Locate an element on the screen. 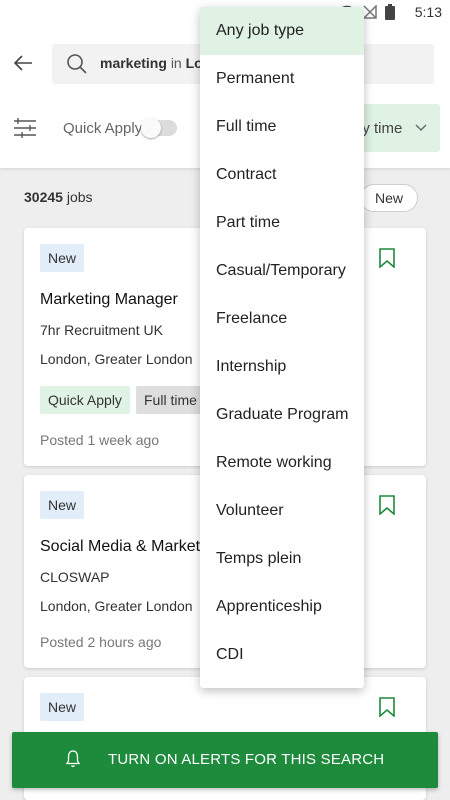 This screenshot has height=800, width=450. dropdown-option: Remote working is located at coordinates (282, 463).